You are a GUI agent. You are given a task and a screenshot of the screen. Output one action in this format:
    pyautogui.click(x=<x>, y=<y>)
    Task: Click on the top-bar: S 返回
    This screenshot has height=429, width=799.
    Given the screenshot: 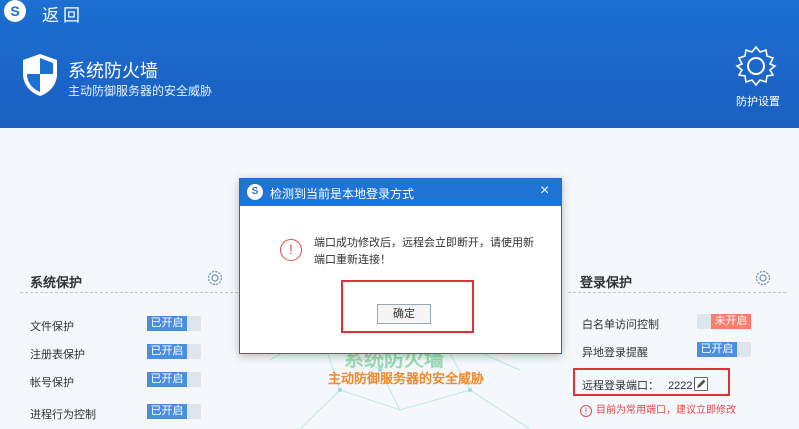 What is the action you would take?
    pyautogui.click(x=399, y=13)
    